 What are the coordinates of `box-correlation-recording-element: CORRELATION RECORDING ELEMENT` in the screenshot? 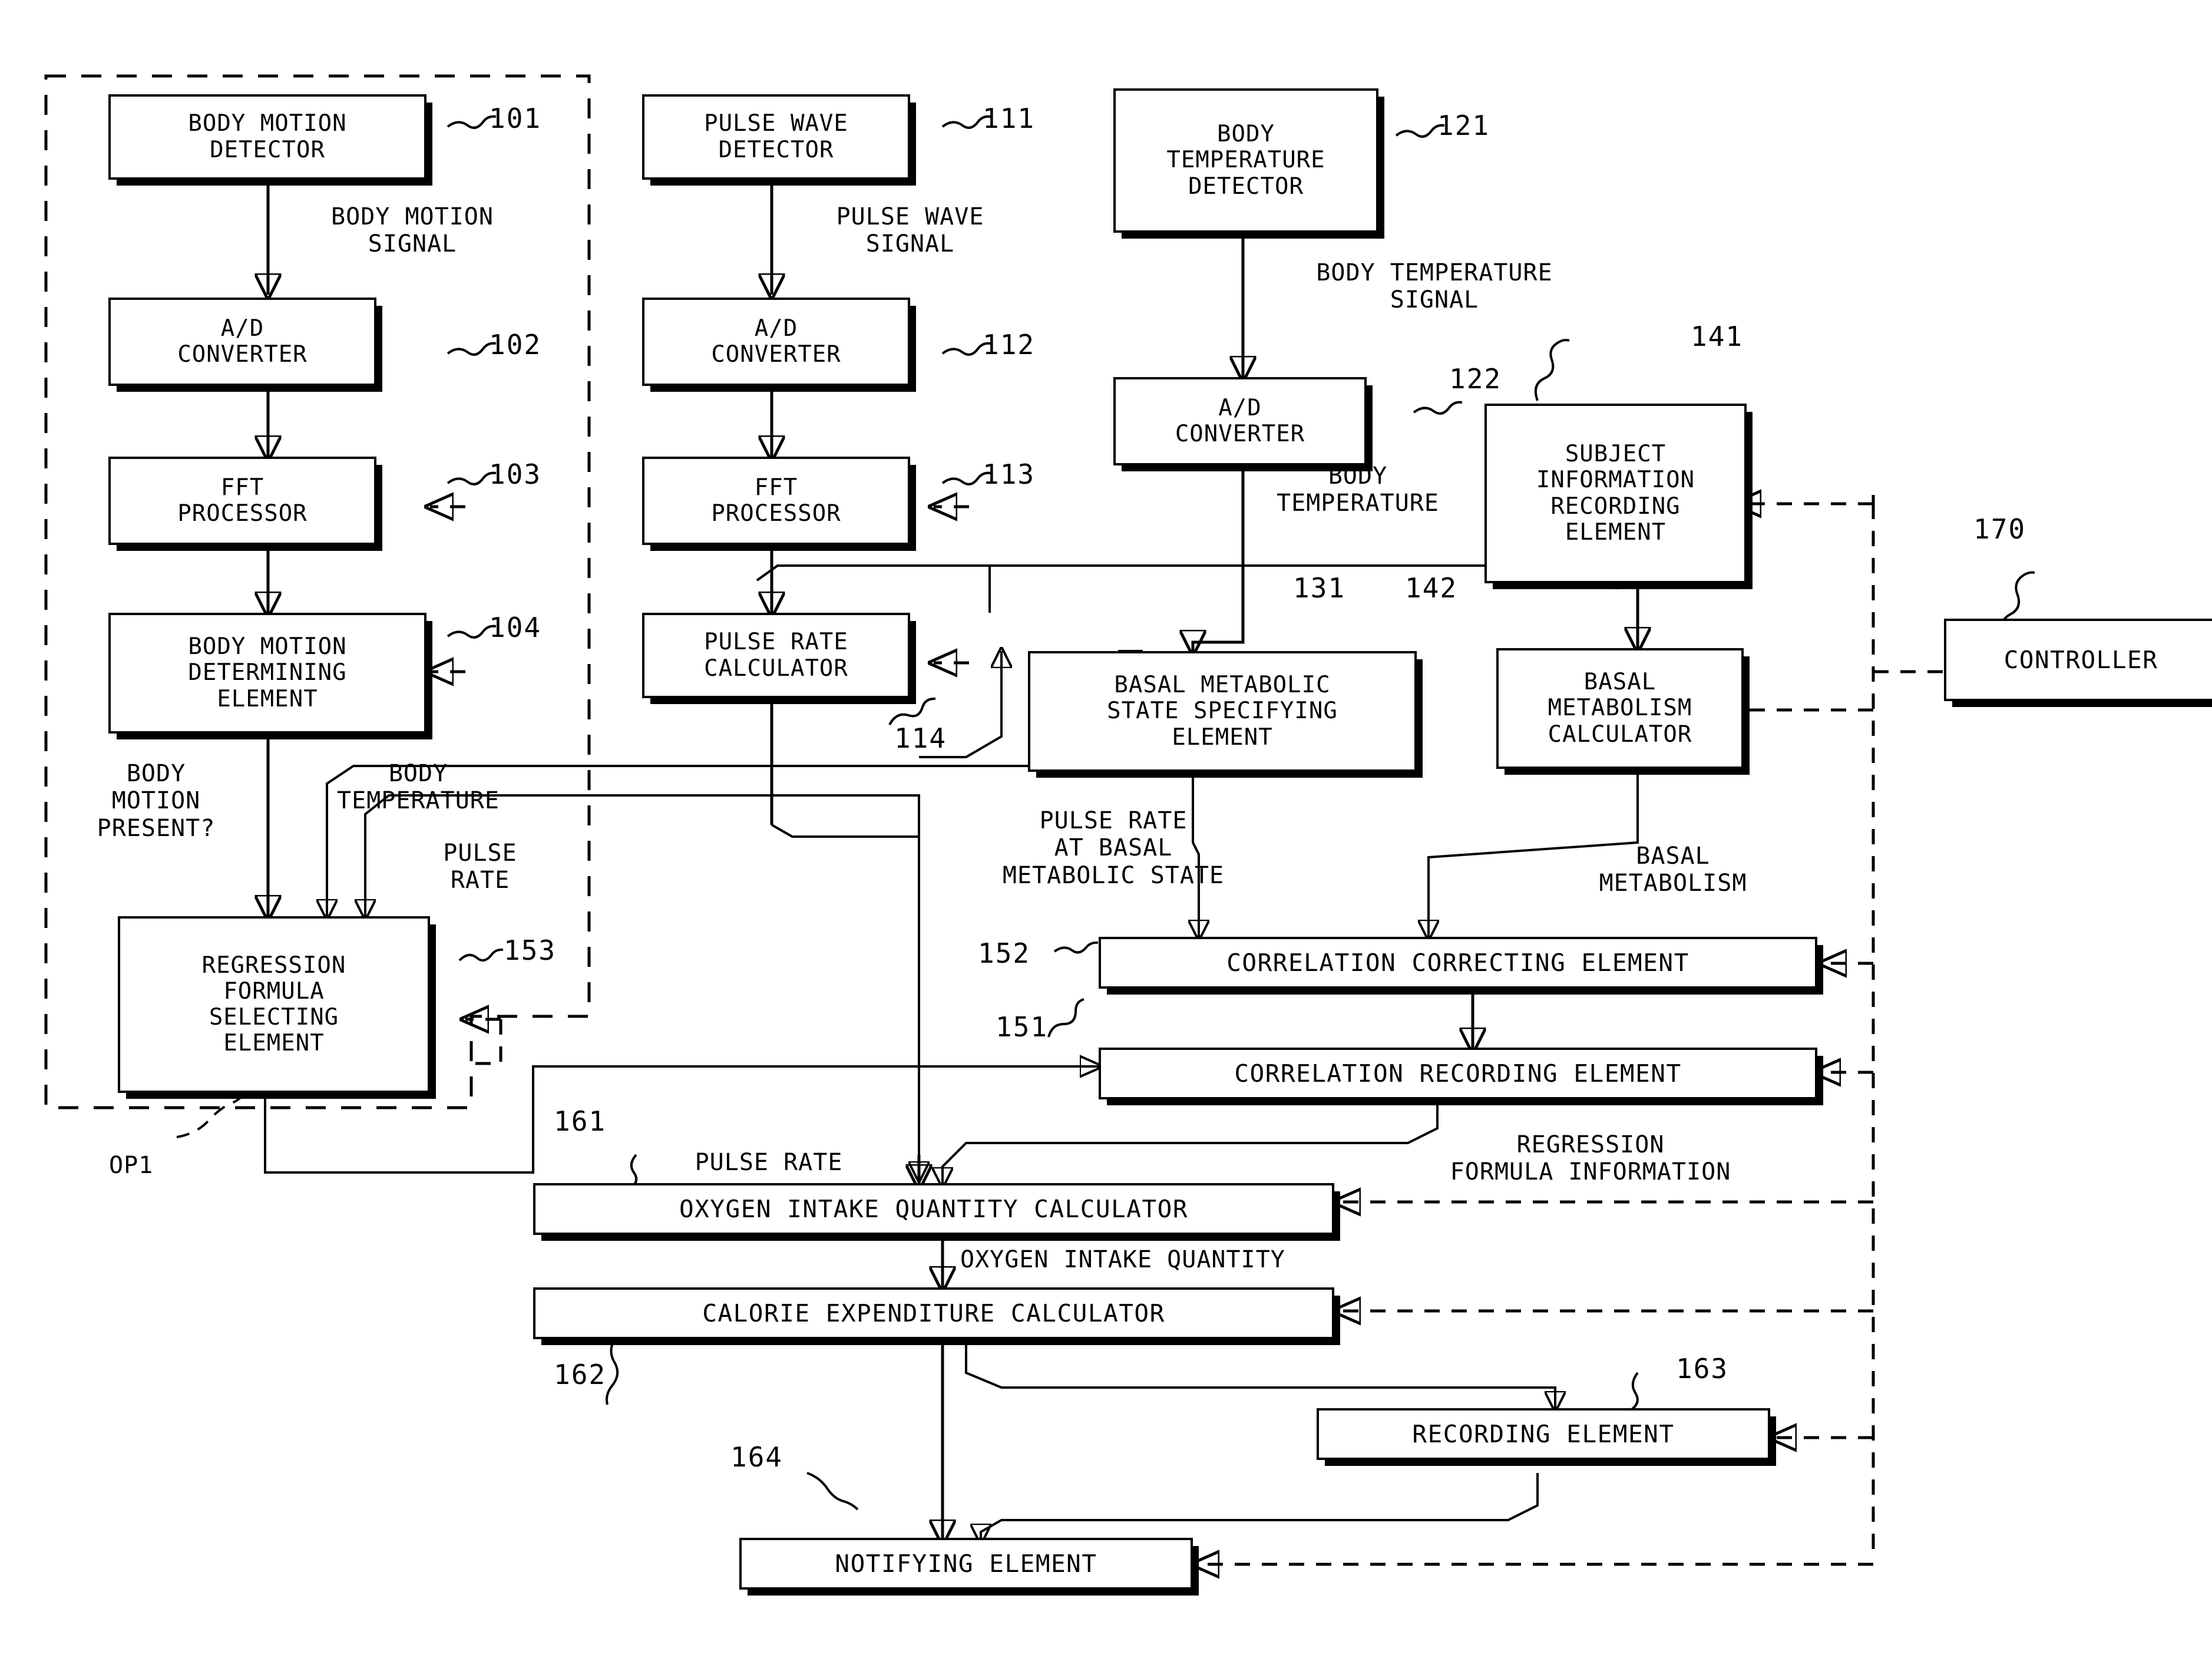 It's located at (1458, 1073).